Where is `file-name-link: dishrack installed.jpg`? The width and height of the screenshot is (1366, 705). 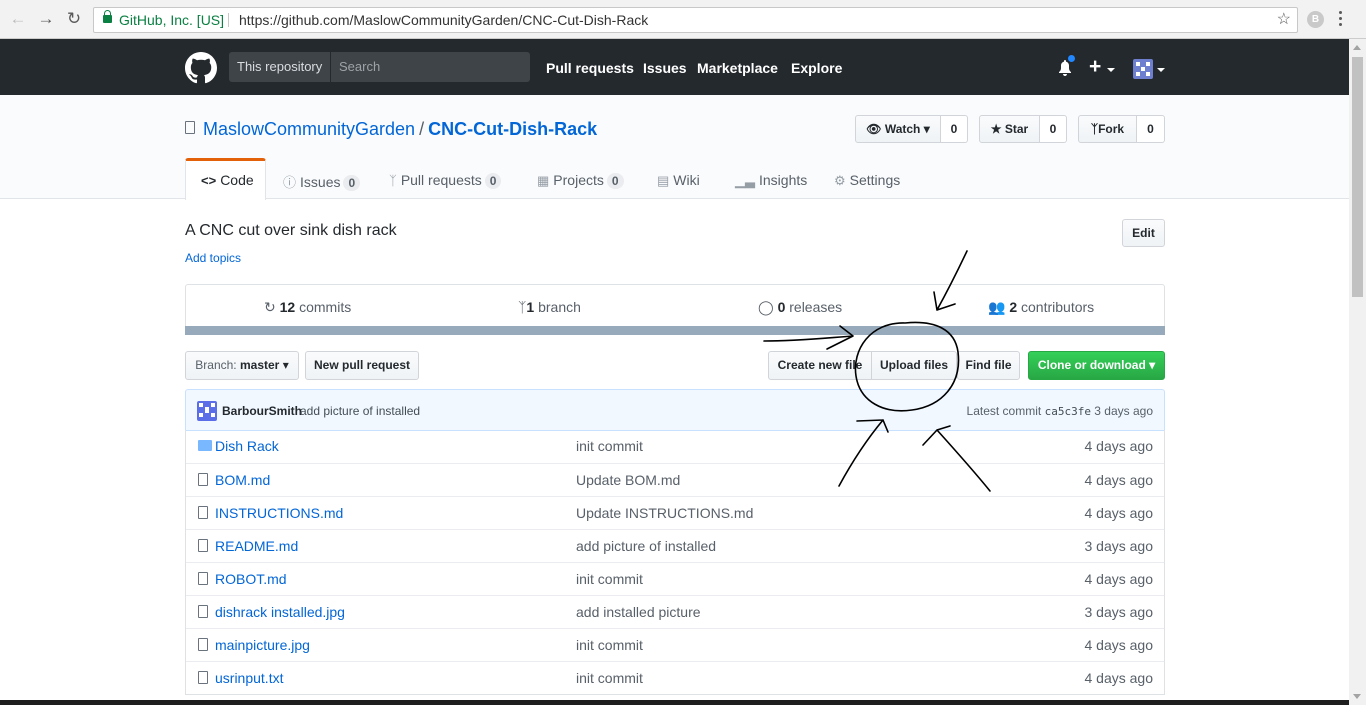
file-name-link: dishrack installed.jpg is located at coordinates (280, 612).